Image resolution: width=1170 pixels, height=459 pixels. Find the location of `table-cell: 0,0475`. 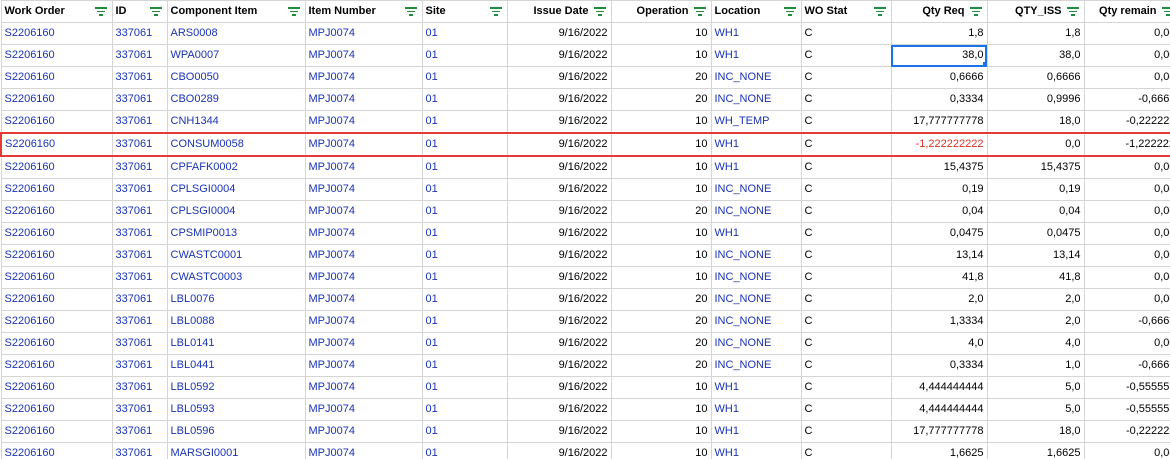

table-cell: 0,0475 is located at coordinates (939, 233).